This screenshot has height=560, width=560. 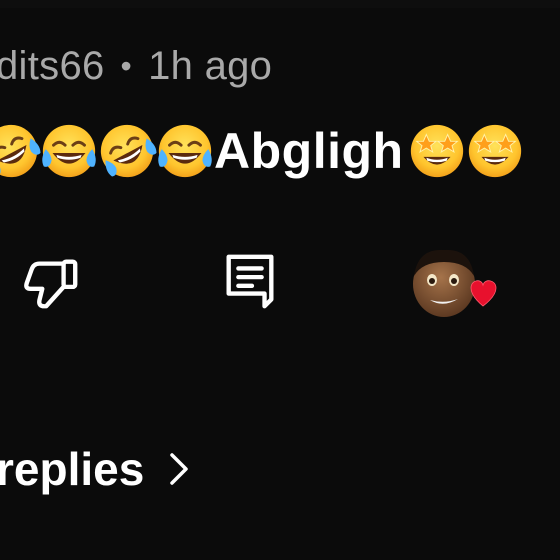 I want to click on chevron-right-icon, so click(x=179, y=469).